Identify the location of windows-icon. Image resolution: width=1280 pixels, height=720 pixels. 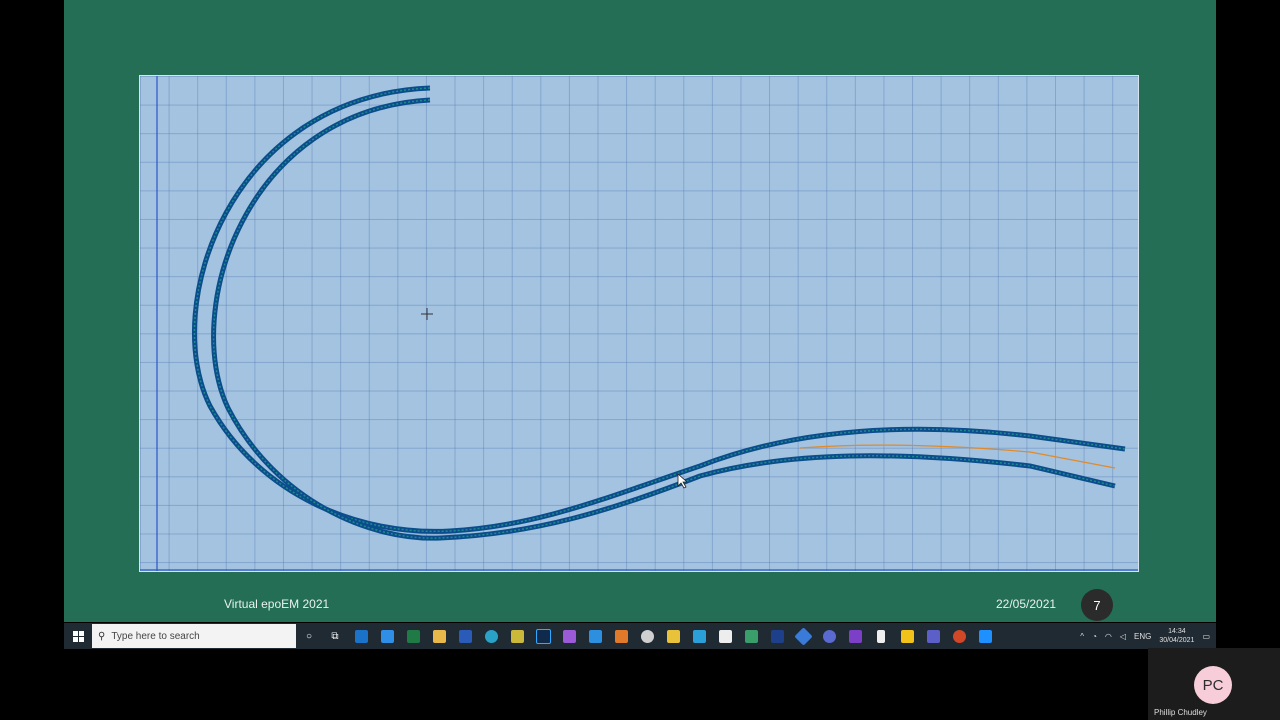
(78, 636).